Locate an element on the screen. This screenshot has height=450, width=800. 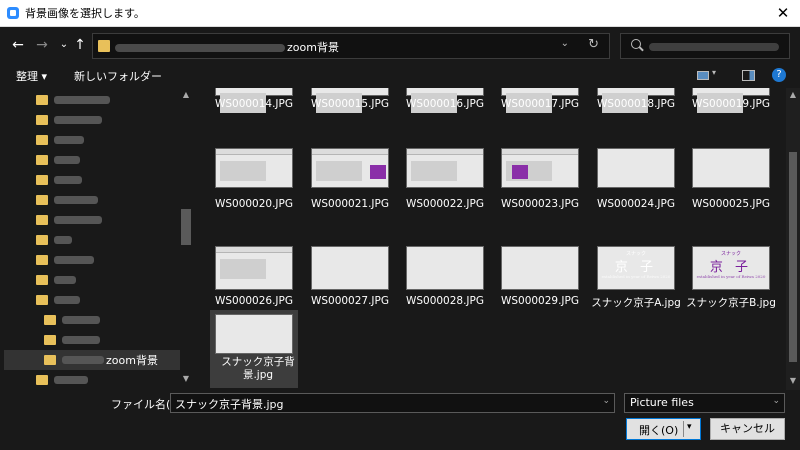
content-scrollbar: ▲ ▼ is located at coordinates (793, 239).